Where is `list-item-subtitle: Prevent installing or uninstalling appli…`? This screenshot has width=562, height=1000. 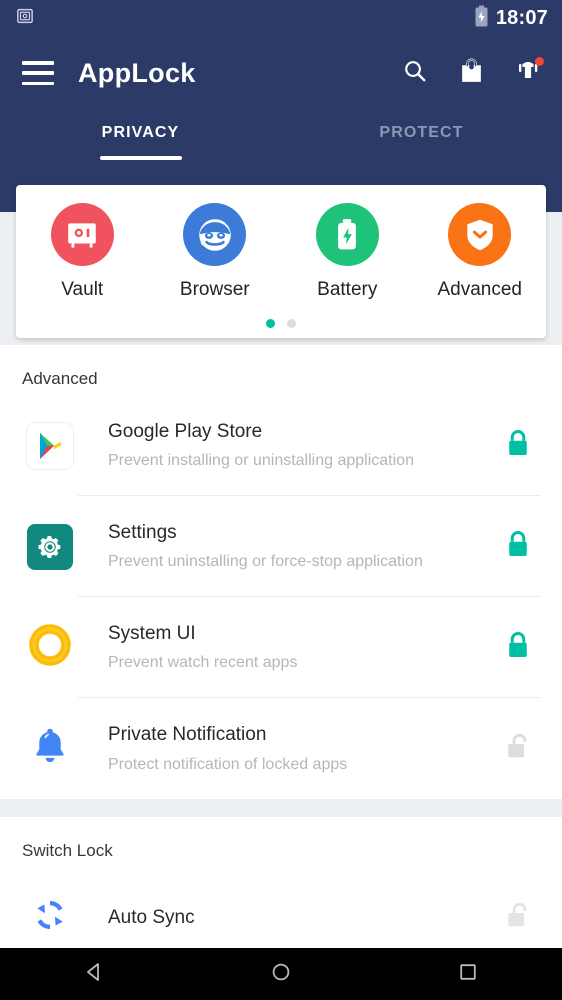 list-item-subtitle: Prevent installing or uninstalling appli… is located at coordinates (261, 461).